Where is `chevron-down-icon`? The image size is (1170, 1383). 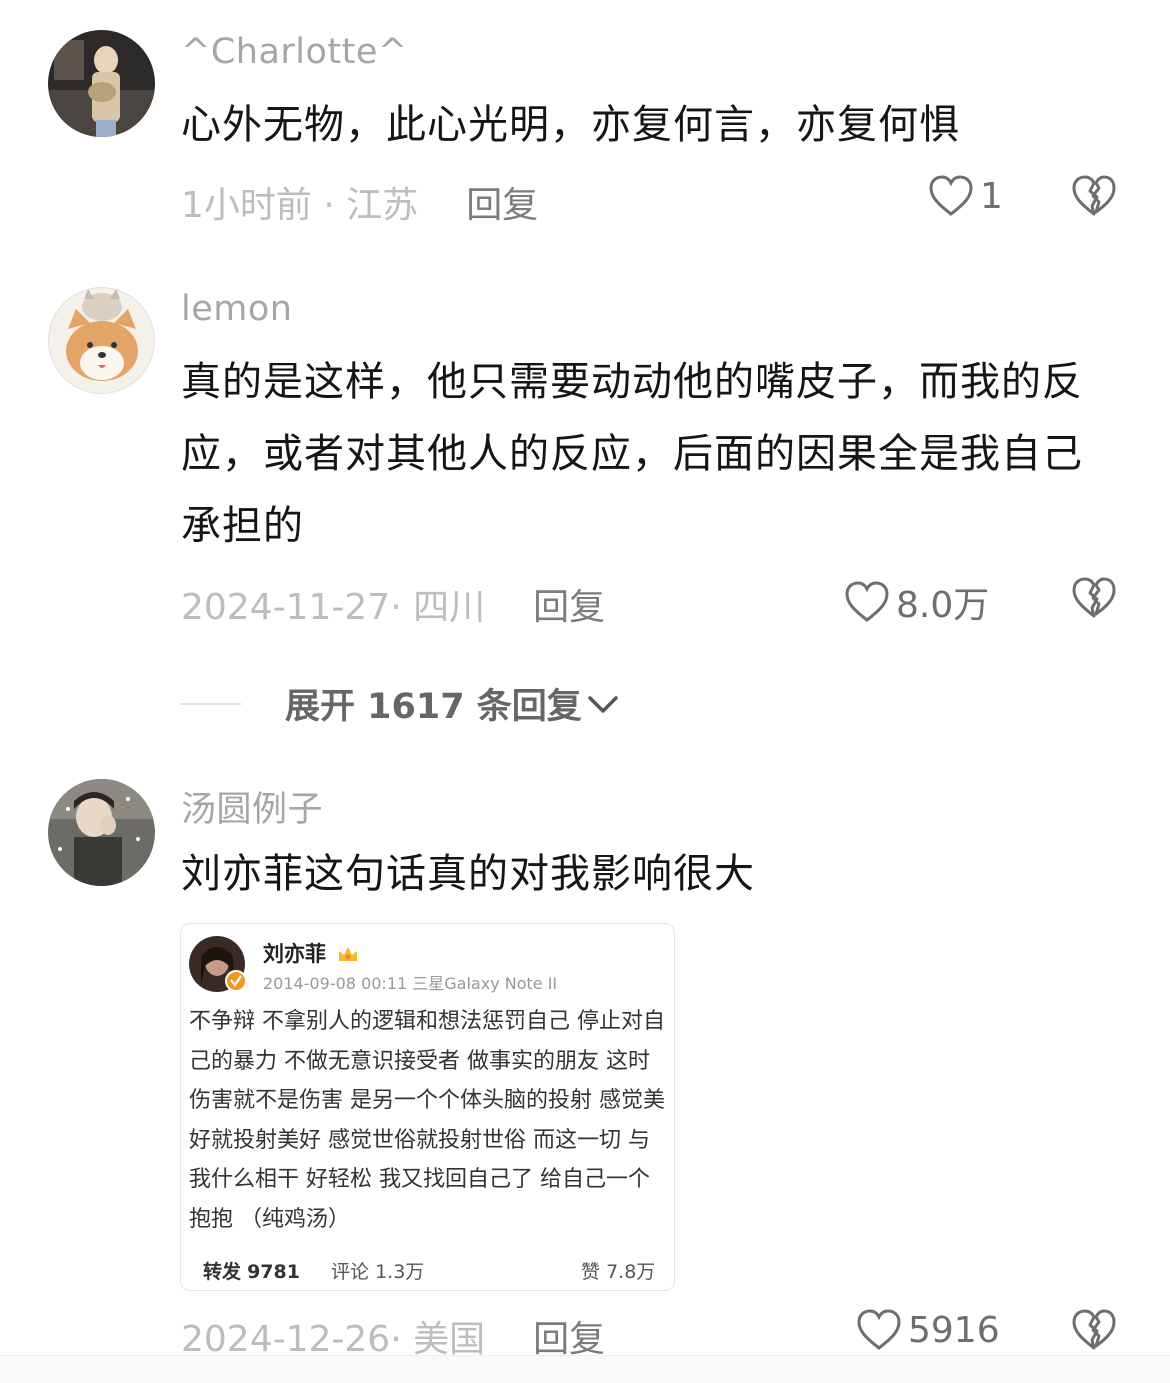 chevron-down-icon is located at coordinates (603, 704).